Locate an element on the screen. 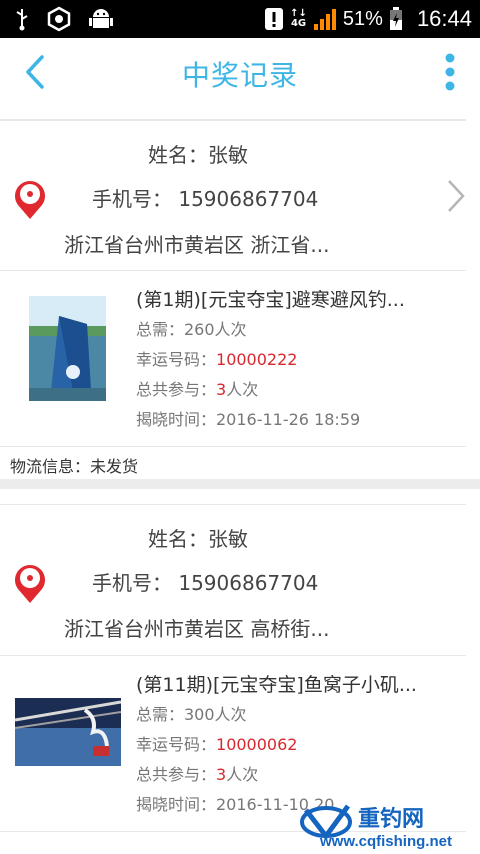 This screenshot has width=480, height=854. page-title: 中奖记录 is located at coordinates (239, 75).